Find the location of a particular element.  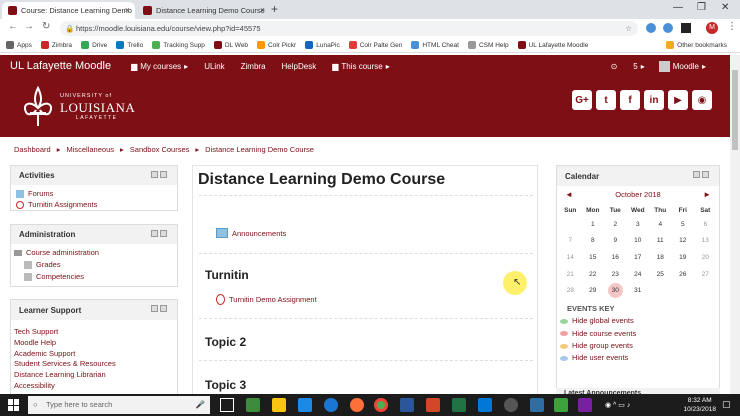

settings-icon: ⊙ is located at coordinates (614, 66).